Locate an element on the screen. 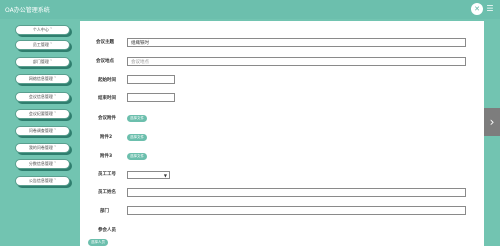 The image size is (500, 246). attachment3-upload-button: 选择文件 is located at coordinates (137, 156).